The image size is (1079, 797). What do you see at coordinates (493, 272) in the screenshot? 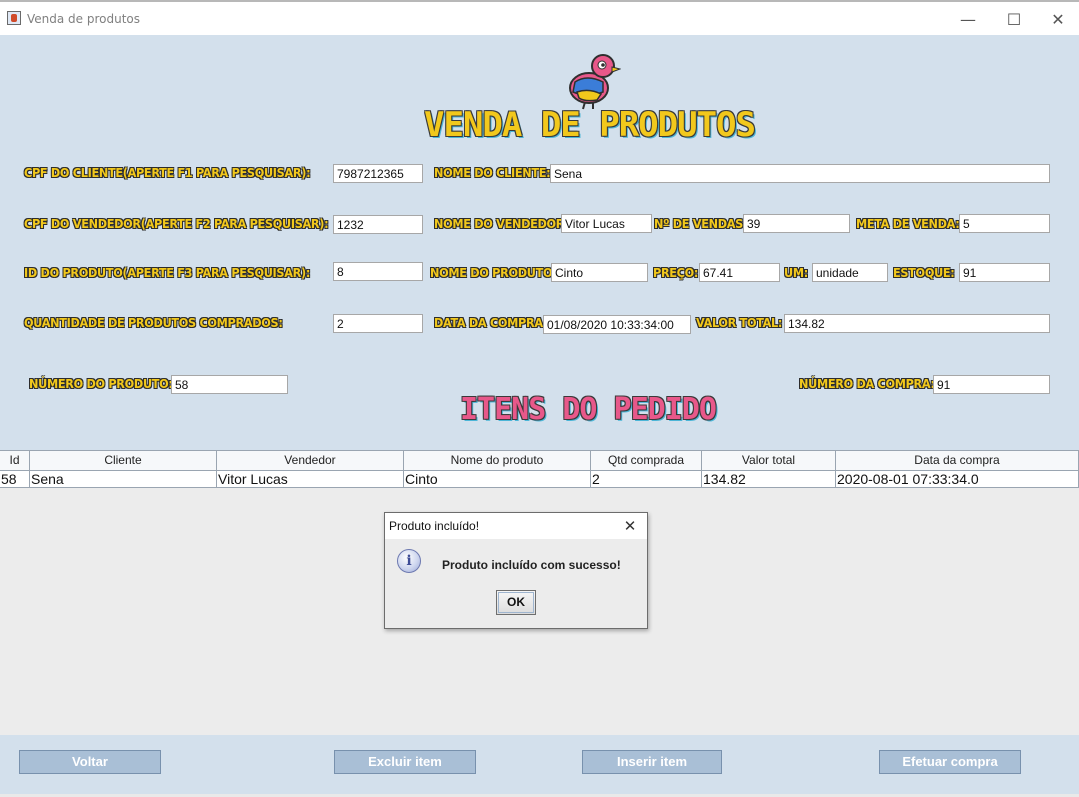
I see `nome-produto-label: NOME DO PRODUTO:` at bounding box center [493, 272].